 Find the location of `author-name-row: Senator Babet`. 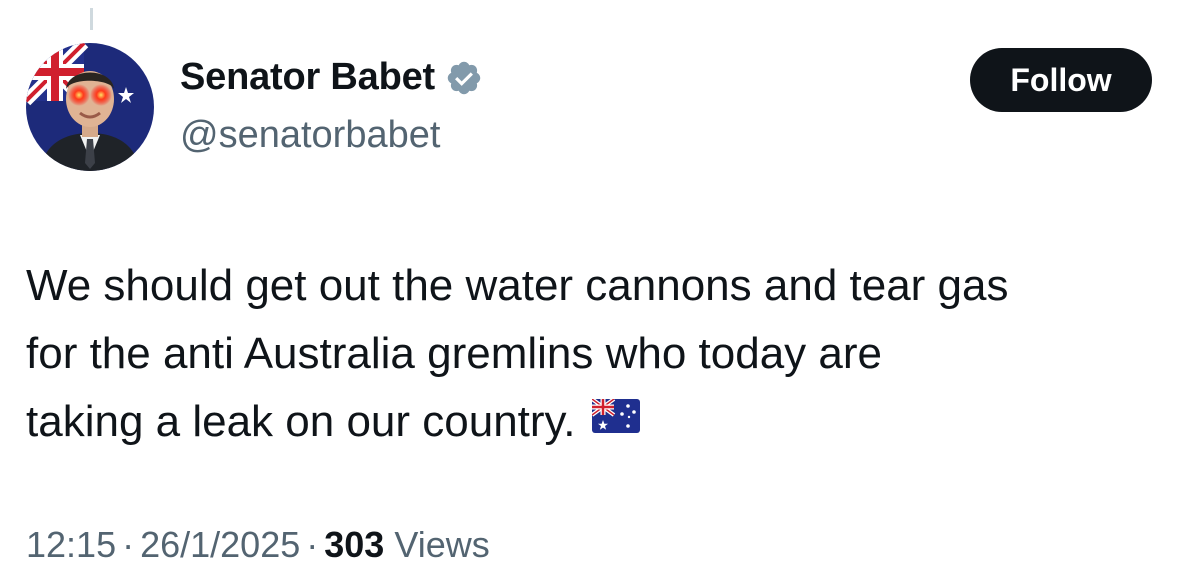

author-name-row: Senator Babet is located at coordinates (331, 77).